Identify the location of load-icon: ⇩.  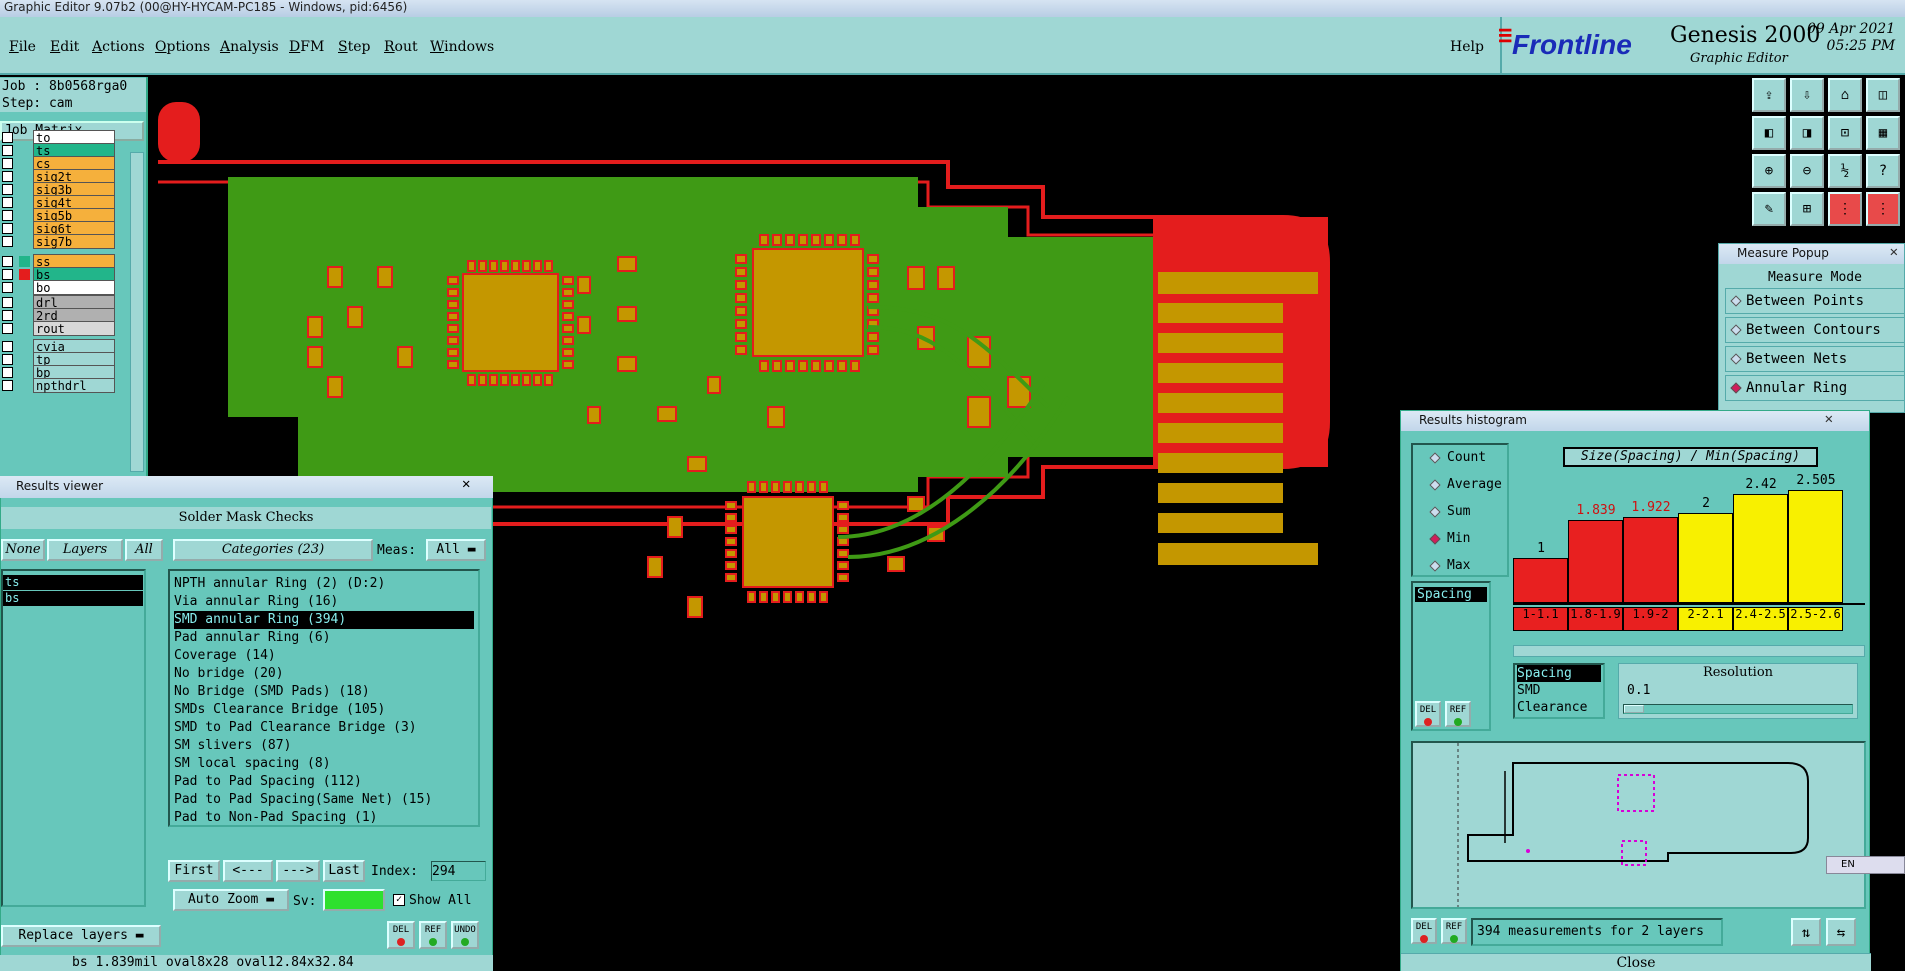
(1807, 95).